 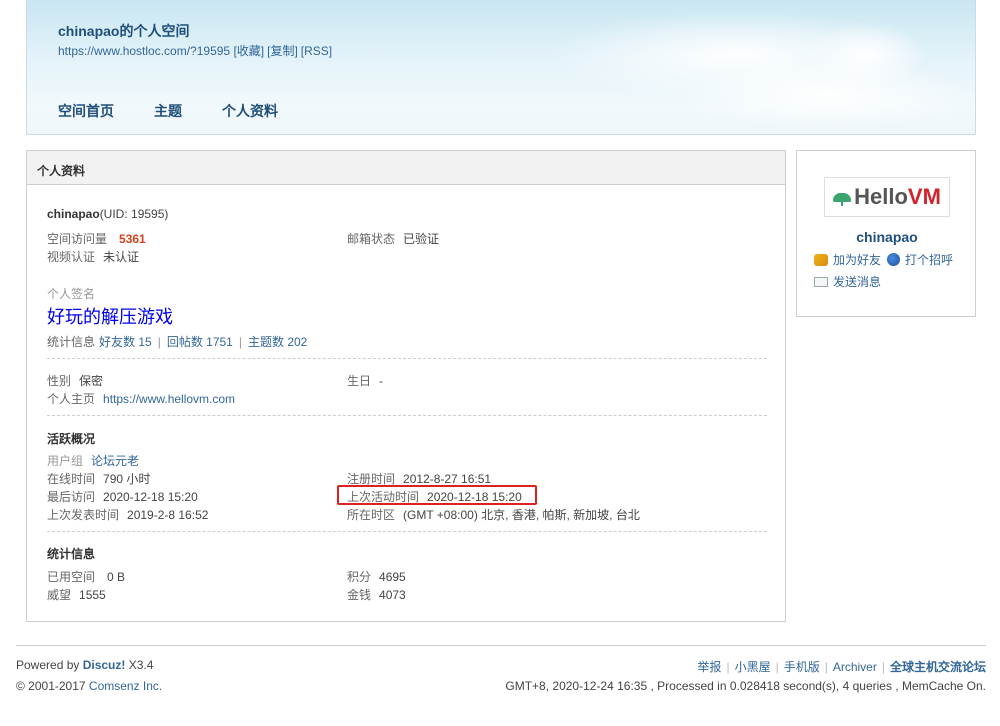 What do you see at coordinates (316, 51) in the screenshot?
I see `rss-link: [RSS]` at bounding box center [316, 51].